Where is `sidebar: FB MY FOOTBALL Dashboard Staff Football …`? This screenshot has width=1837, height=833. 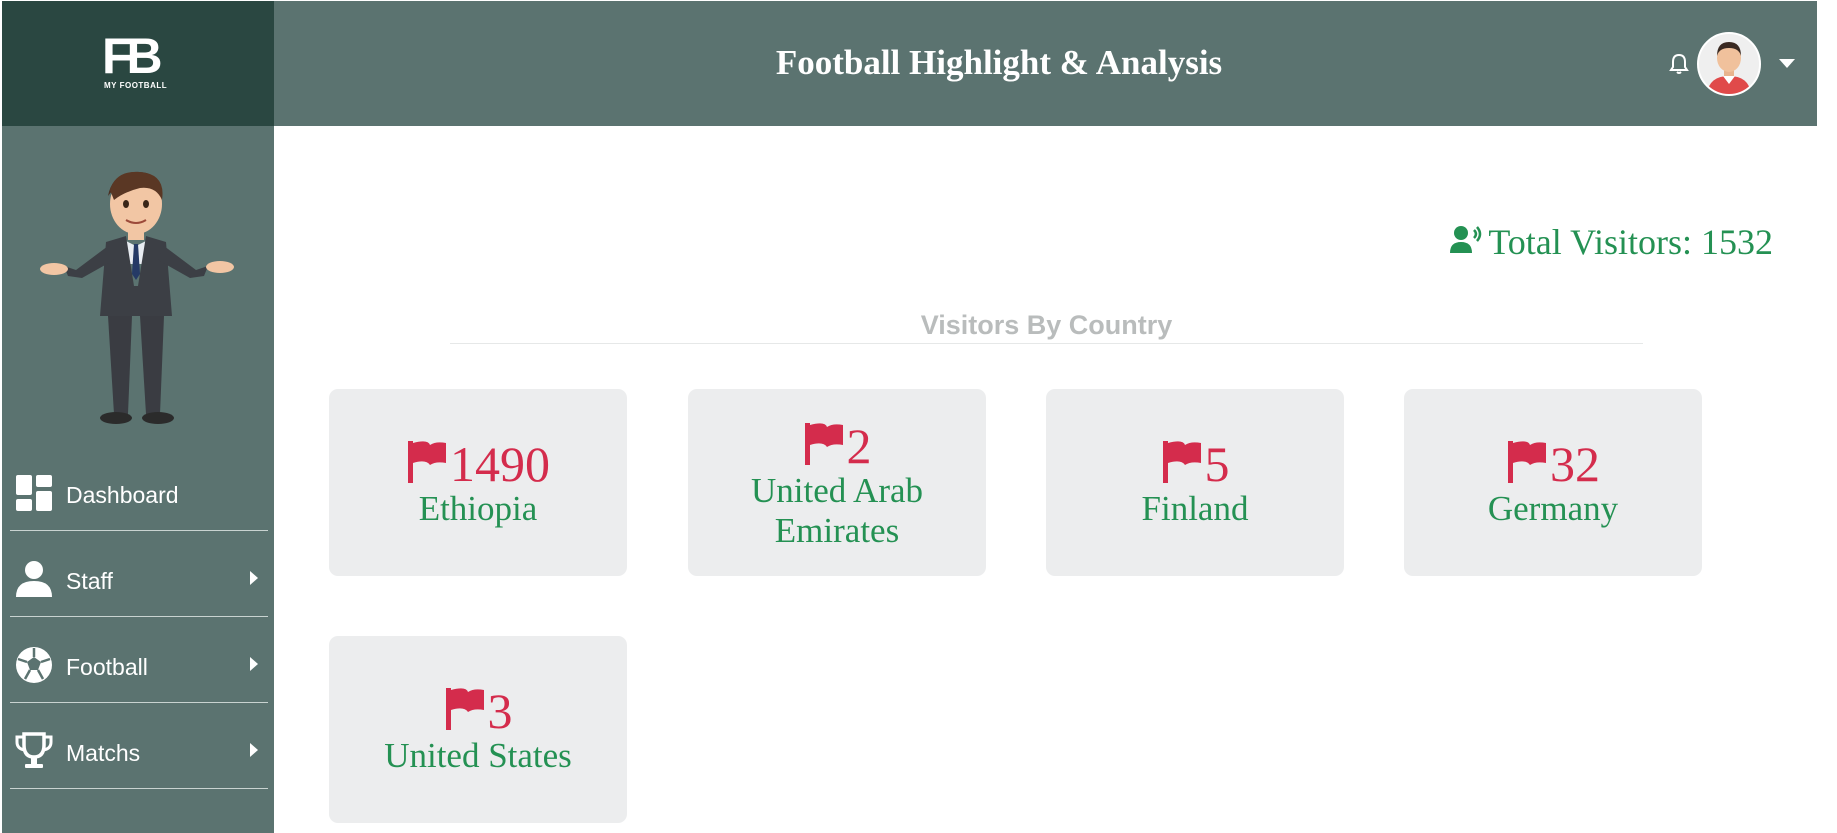
sidebar: FB MY FOOTBALL Dashboard Staff Football … is located at coordinates (138, 417).